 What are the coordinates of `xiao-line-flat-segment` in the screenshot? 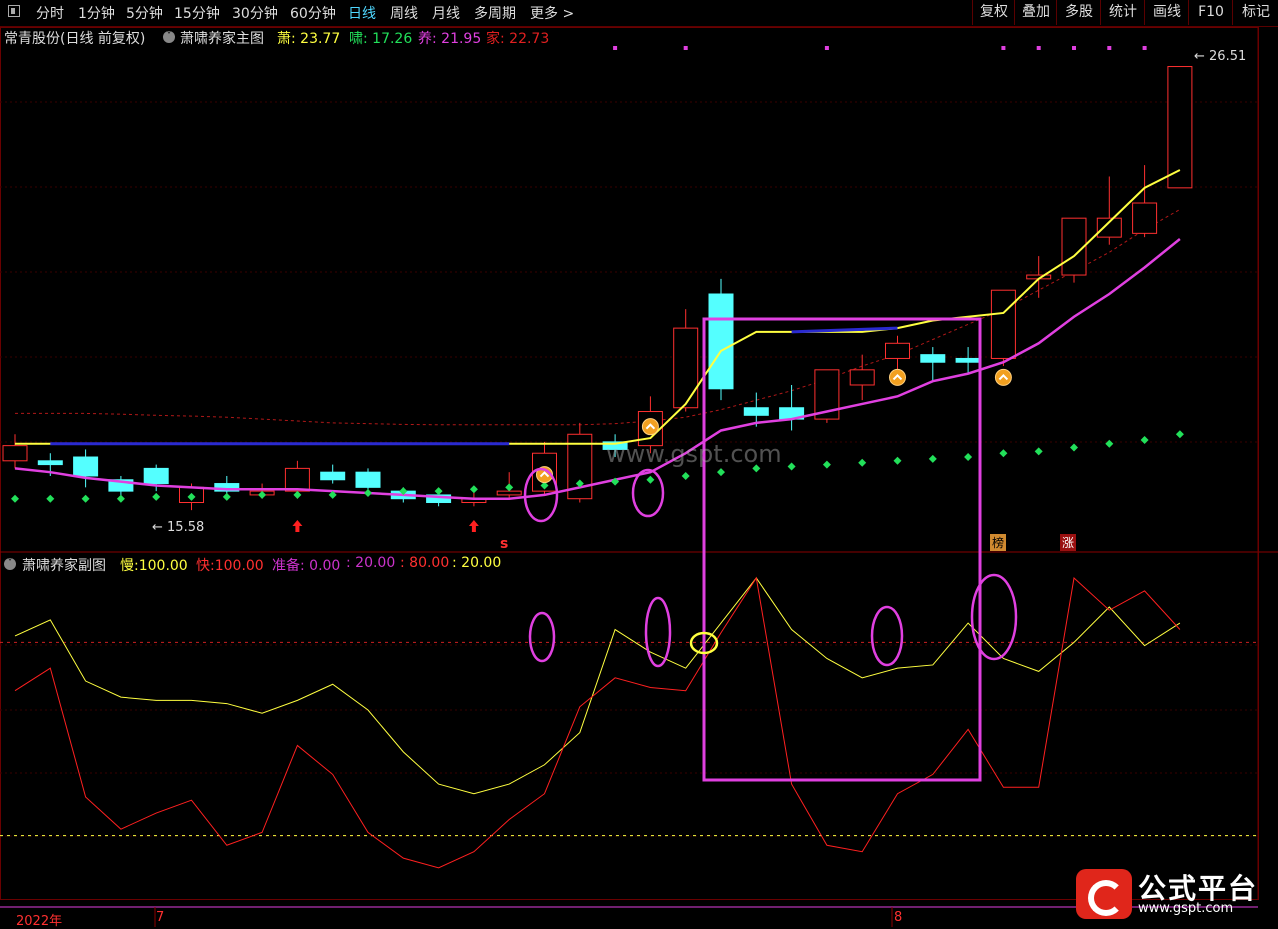 It's located at (844, 330).